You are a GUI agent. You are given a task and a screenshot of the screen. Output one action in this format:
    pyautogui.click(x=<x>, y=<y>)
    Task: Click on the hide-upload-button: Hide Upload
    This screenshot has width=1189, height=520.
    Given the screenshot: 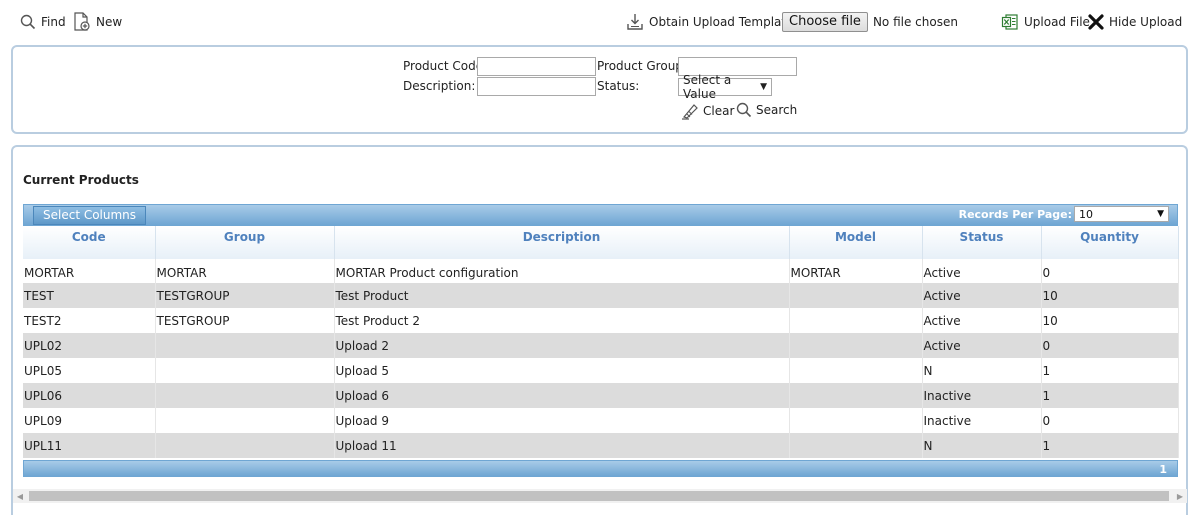 What is the action you would take?
    pyautogui.click(x=1135, y=22)
    